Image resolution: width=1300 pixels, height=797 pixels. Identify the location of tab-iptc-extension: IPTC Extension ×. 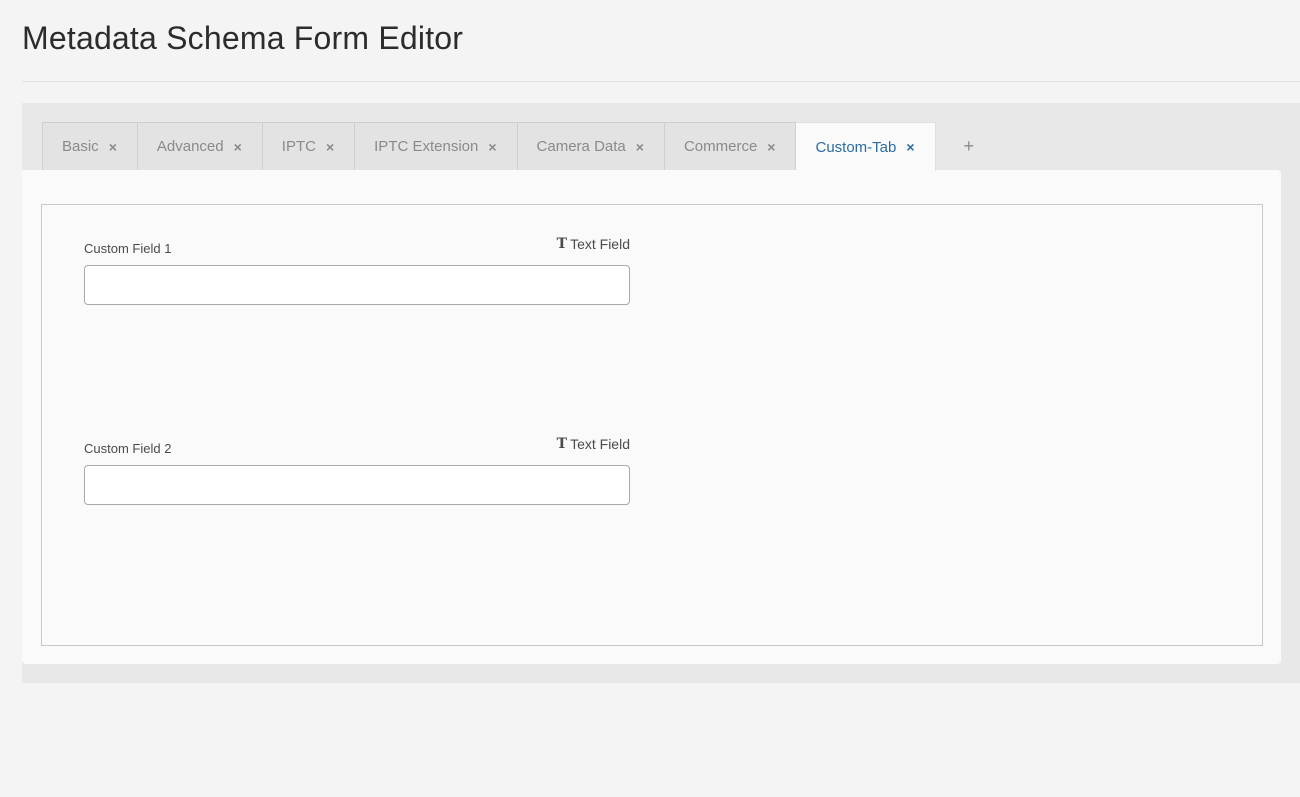
(436, 146).